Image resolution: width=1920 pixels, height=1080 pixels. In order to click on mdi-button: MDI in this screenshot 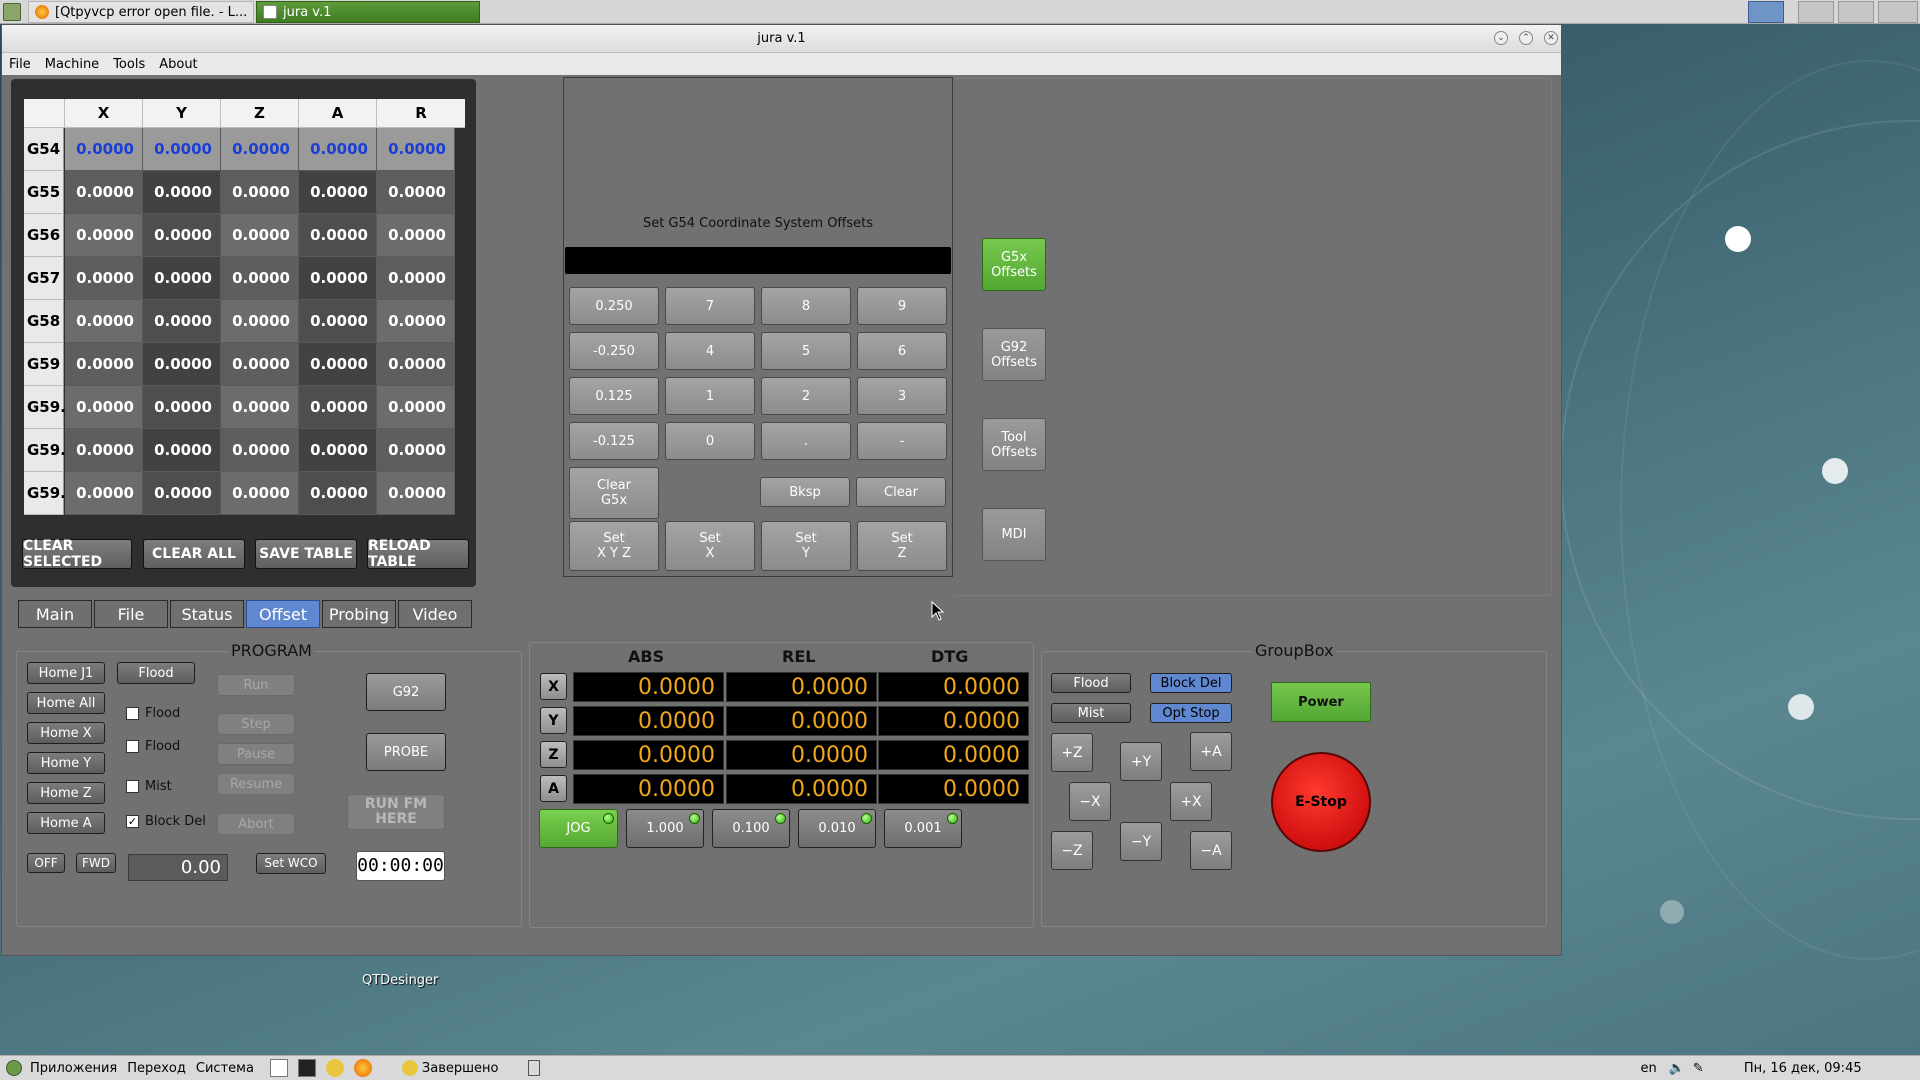, I will do `click(1014, 534)`.